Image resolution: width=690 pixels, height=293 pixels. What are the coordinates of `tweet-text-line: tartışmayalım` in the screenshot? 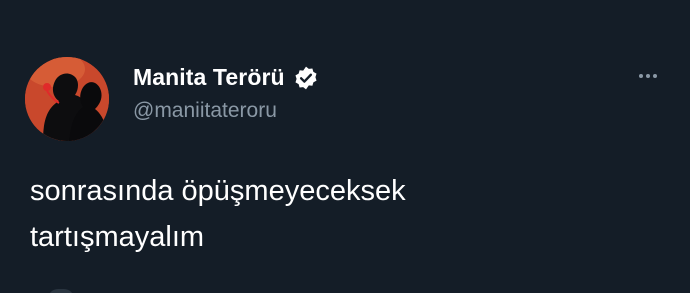 It's located at (117, 237).